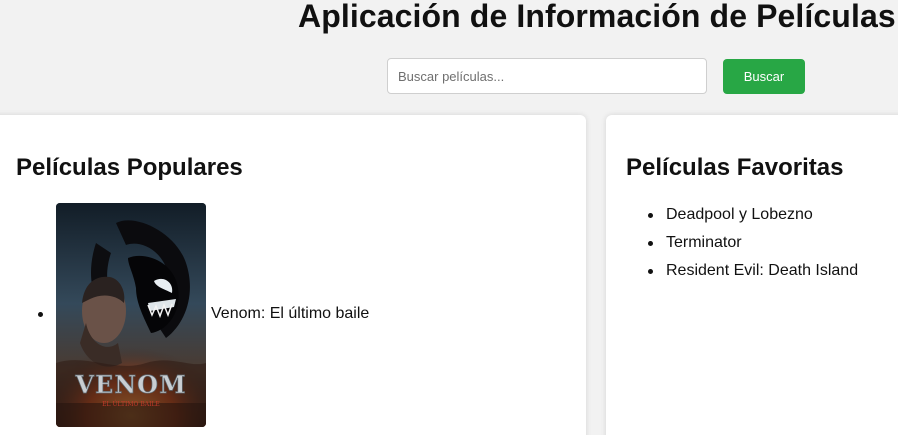  I want to click on search-input, so click(547, 76).